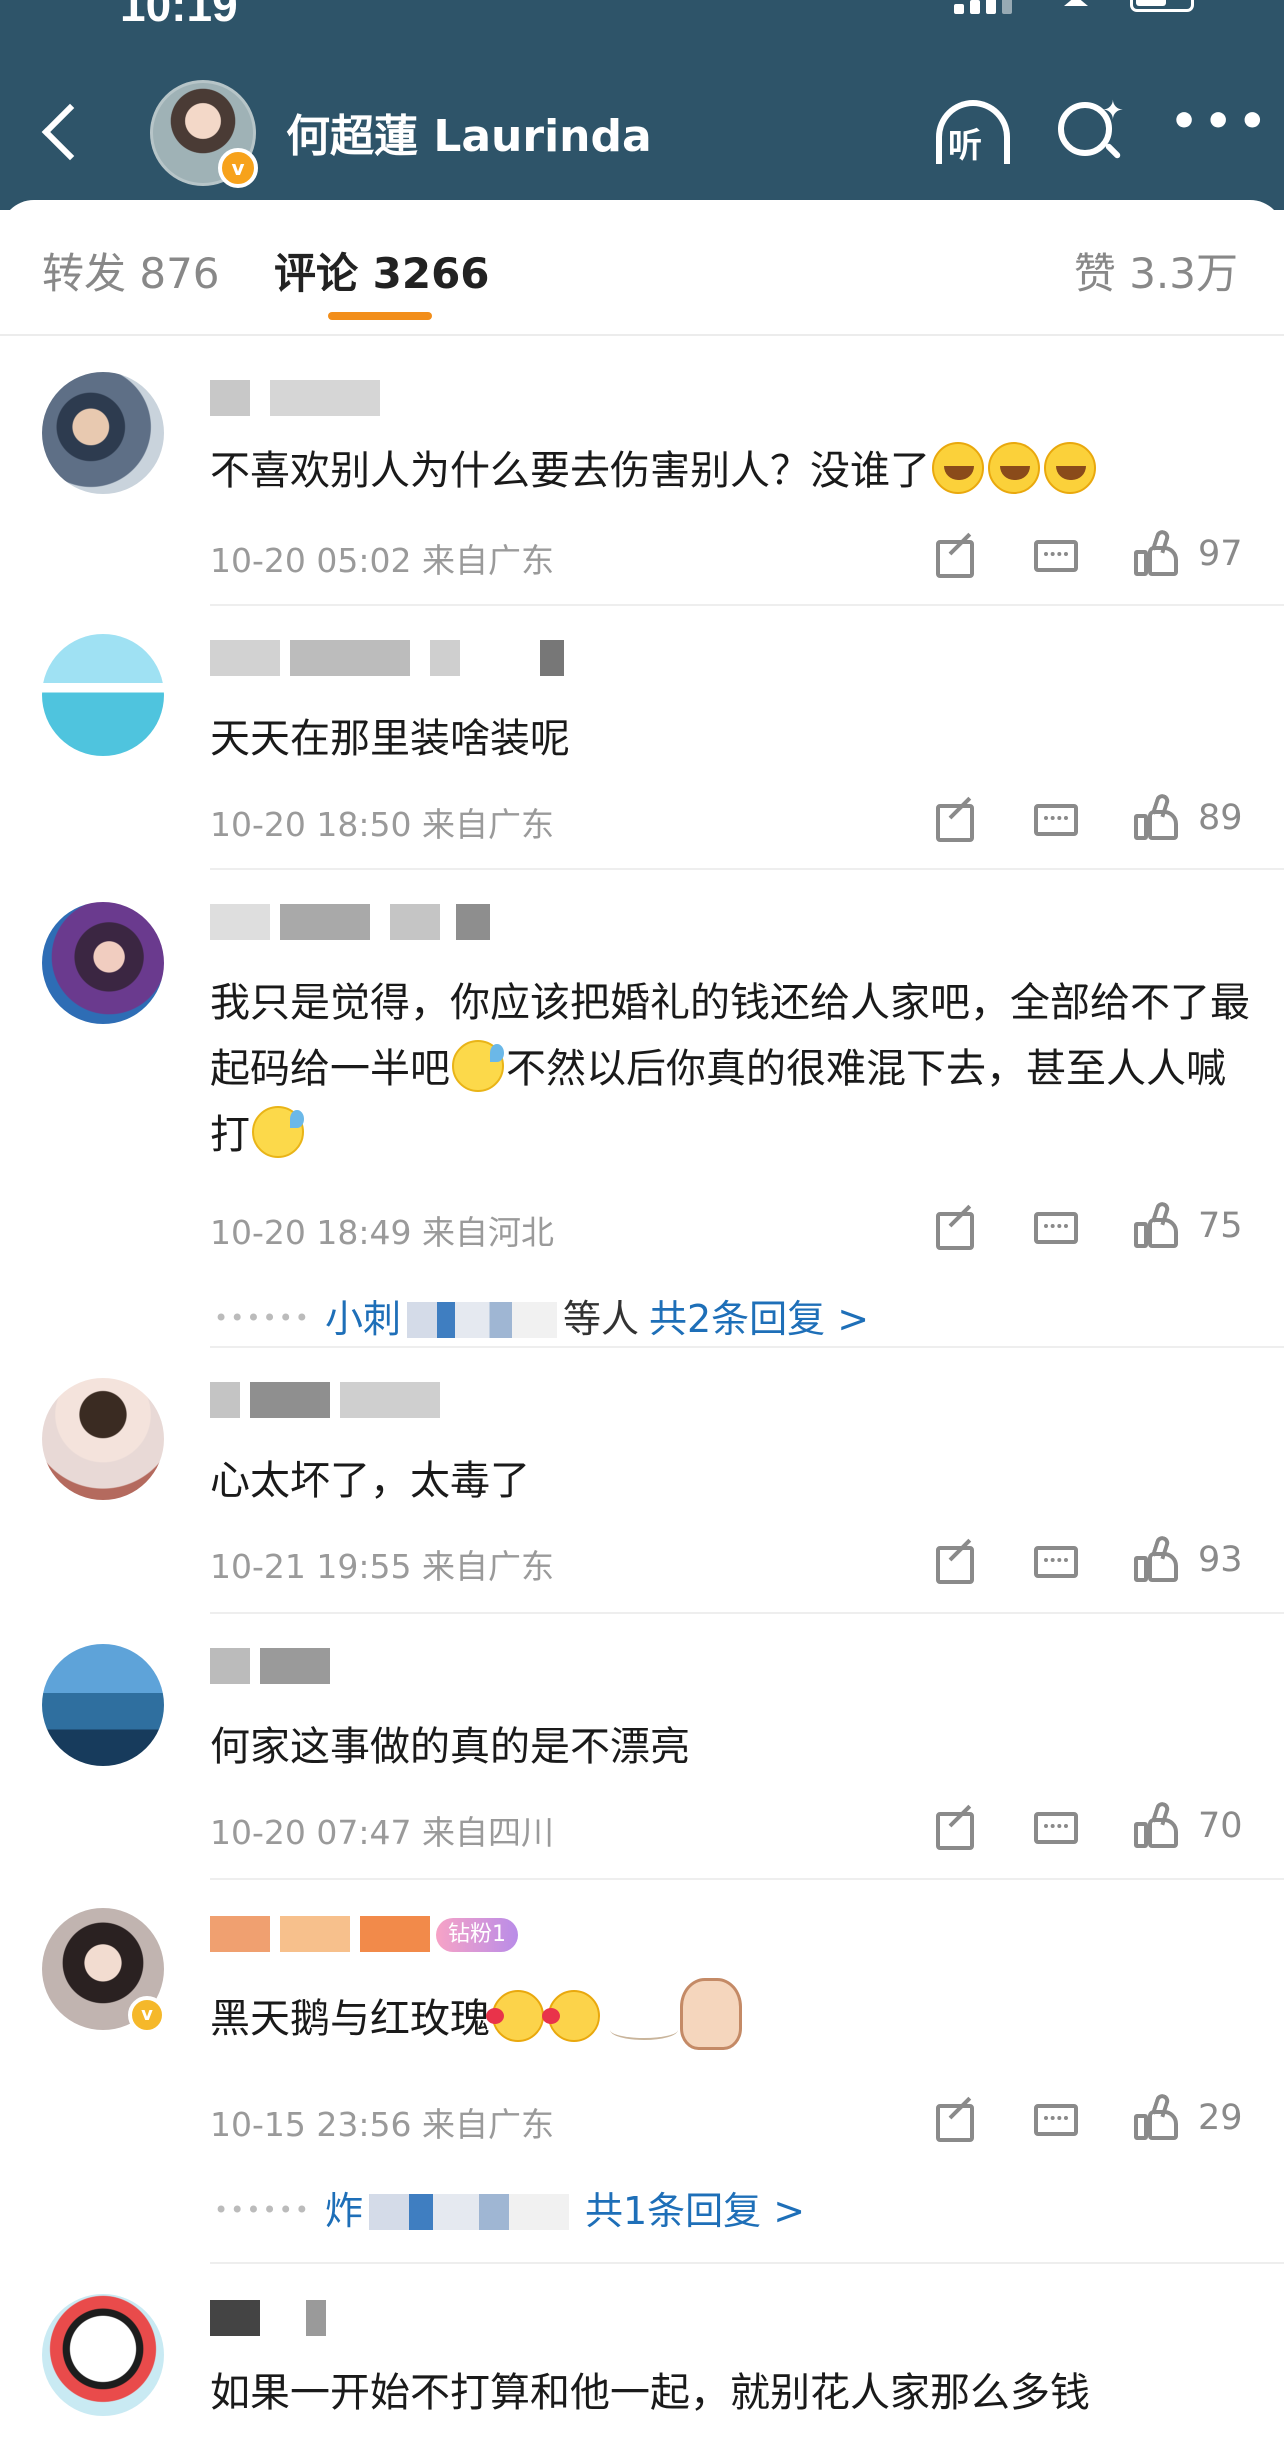 Image resolution: width=1284 pixels, height=2458 pixels. Describe the element at coordinates (370, 1481) in the screenshot. I see `comment-text: 心太坏了，太毒了` at that location.